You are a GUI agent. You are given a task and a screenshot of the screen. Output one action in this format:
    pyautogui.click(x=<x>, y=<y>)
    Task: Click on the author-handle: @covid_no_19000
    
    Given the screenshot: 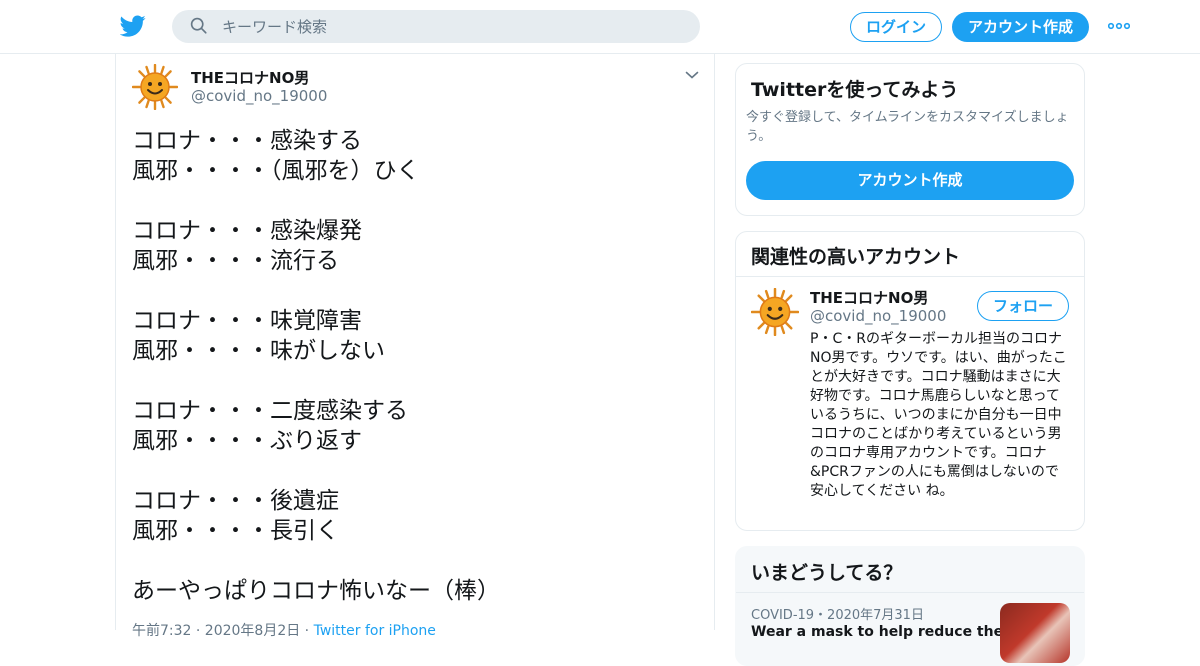 What is the action you would take?
    pyautogui.click(x=259, y=96)
    